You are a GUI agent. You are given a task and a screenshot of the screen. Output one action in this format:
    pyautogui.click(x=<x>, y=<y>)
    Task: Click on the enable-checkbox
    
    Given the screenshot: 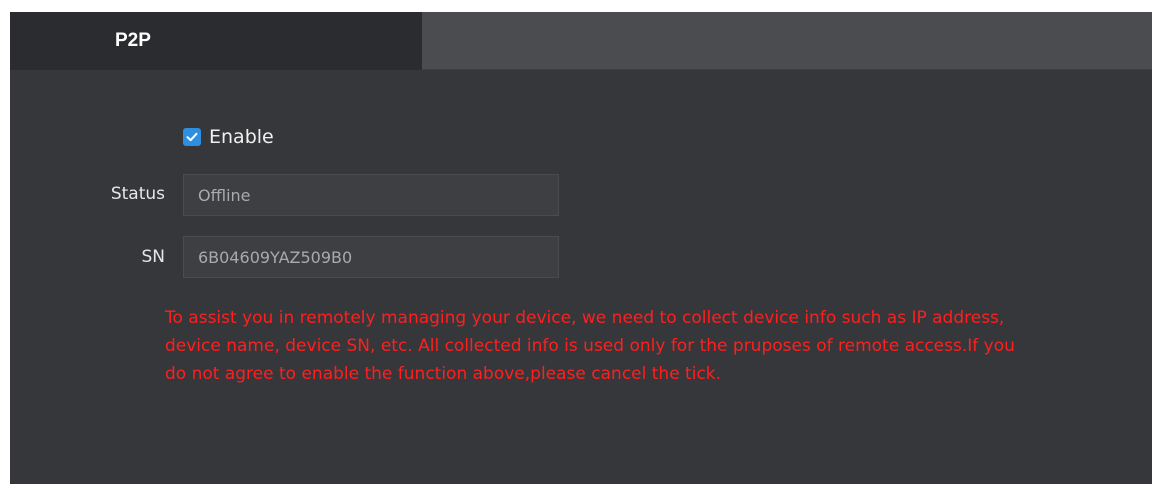 What is the action you would take?
    pyautogui.click(x=192, y=137)
    